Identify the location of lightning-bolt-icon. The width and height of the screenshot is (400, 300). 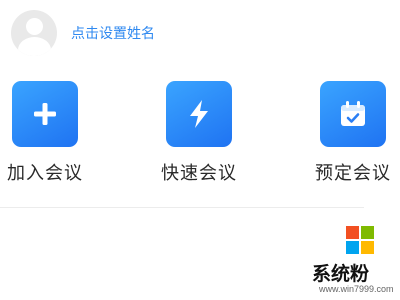
(199, 114).